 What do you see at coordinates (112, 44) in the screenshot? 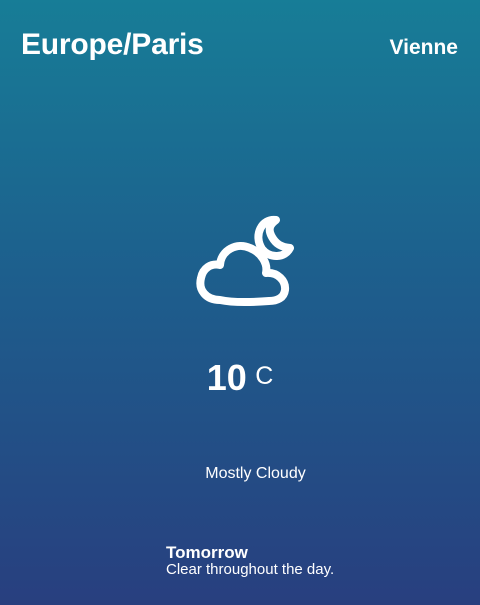
I see `timezone-label: Europe/Paris` at bounding box center [112, 44].